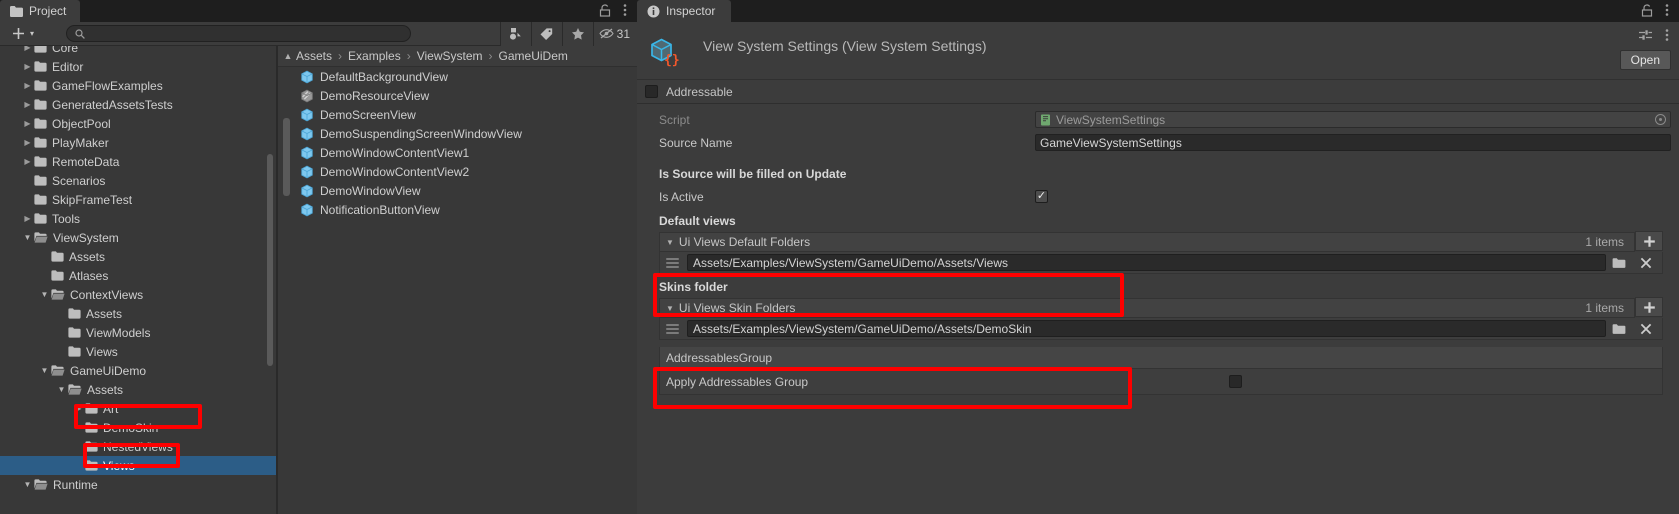 This screenshot has height=514, width=1679. Describe the element at coordinates (1660, 119) in the screenshot. I see `object-picker-icon` at that location.